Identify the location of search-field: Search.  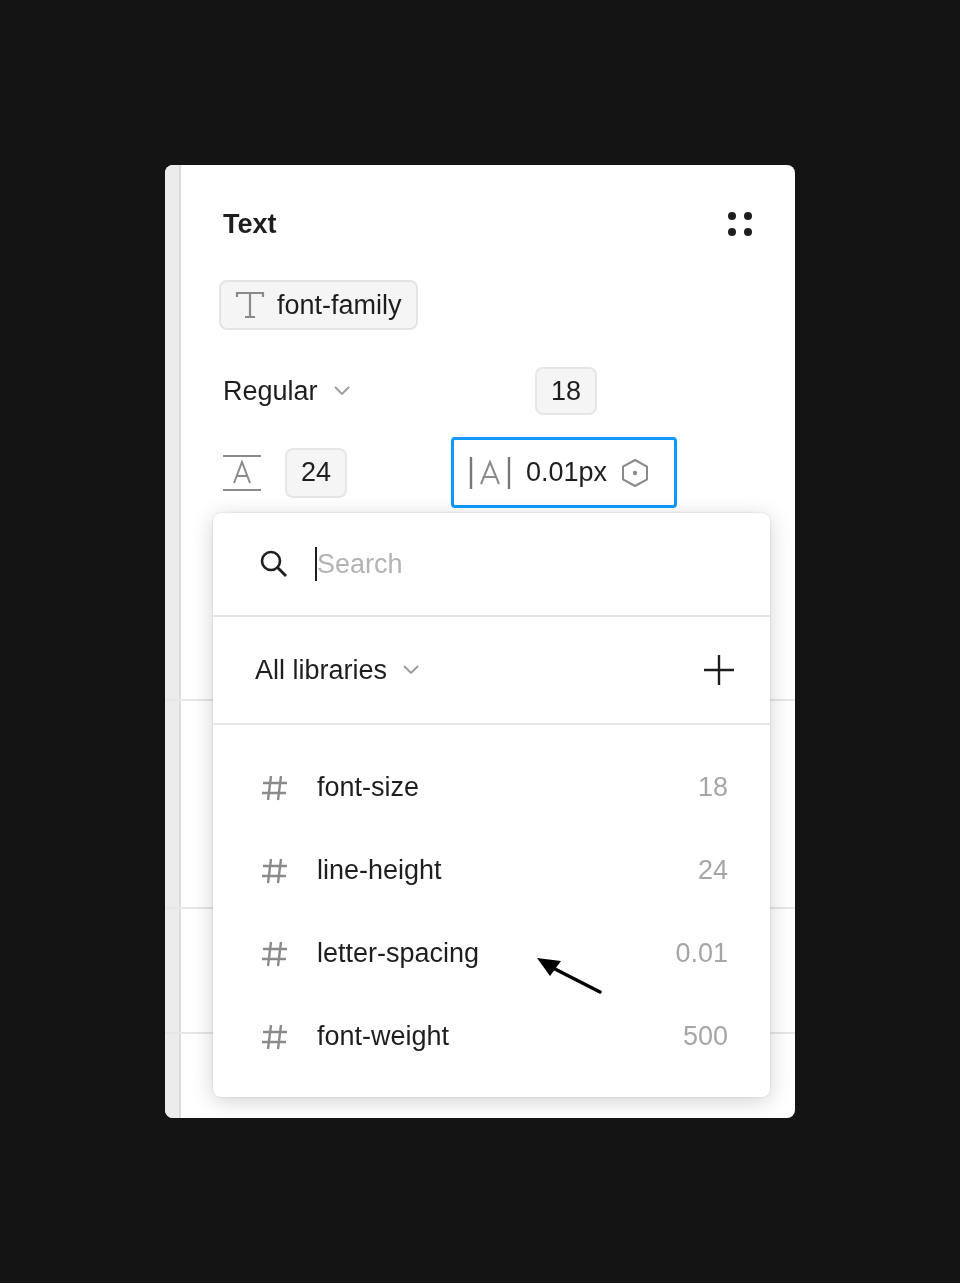
(528, 564).